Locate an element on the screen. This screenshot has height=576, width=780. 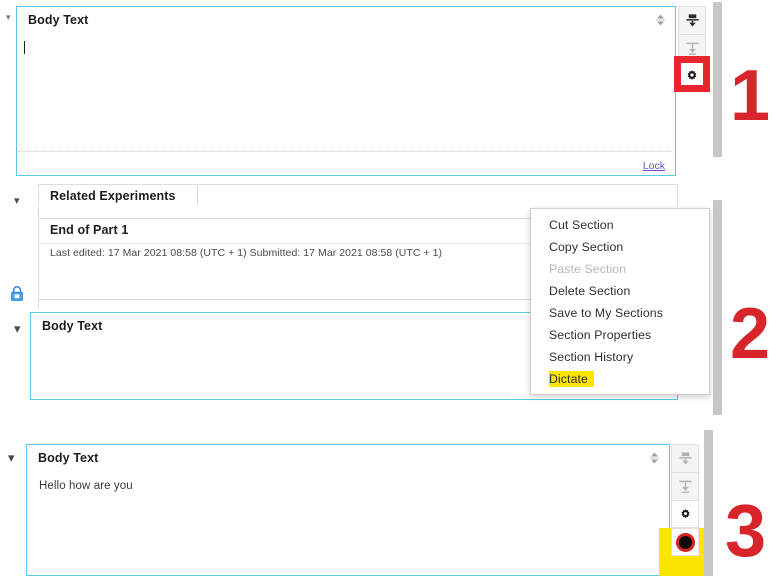
panel-3-scrollbar is located at coordinates (708, 503).